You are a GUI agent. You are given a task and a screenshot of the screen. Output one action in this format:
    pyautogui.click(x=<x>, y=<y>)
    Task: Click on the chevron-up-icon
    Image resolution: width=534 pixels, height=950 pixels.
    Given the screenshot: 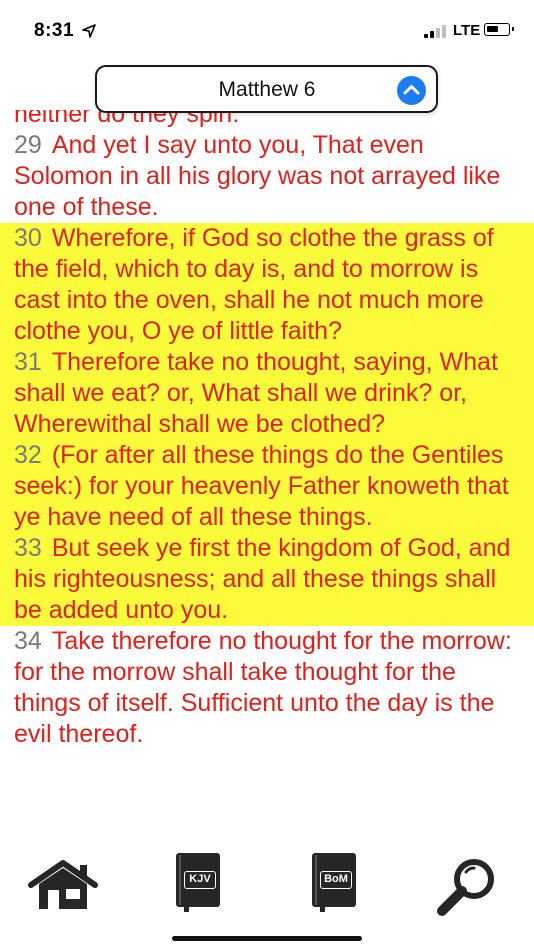 What is the action you would take?
    pyautogui.click(x=411, y=90)
    